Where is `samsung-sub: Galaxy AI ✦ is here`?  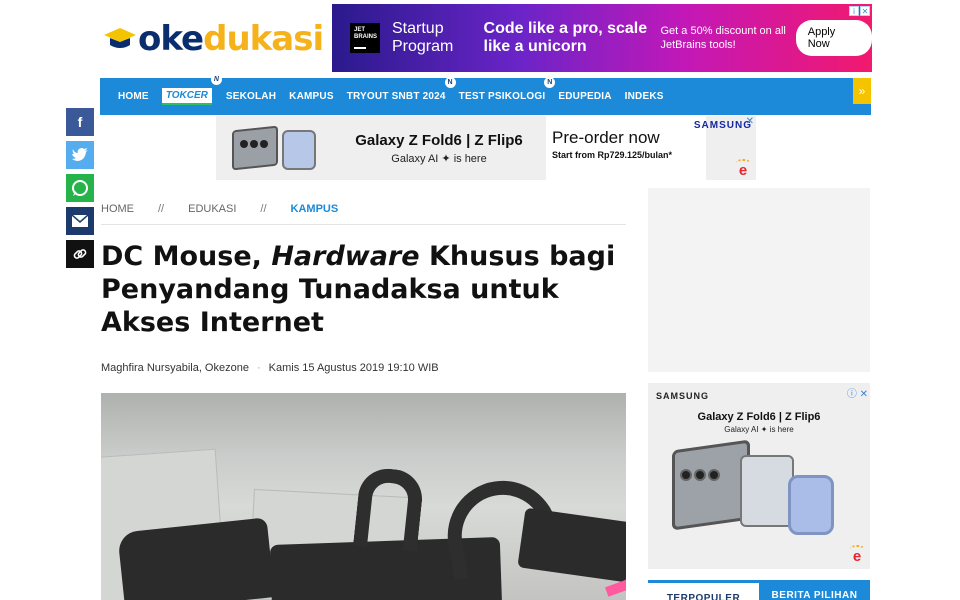 samsung-sub: Galaxy AI ✦ is here is located at coordinates (439, 158).